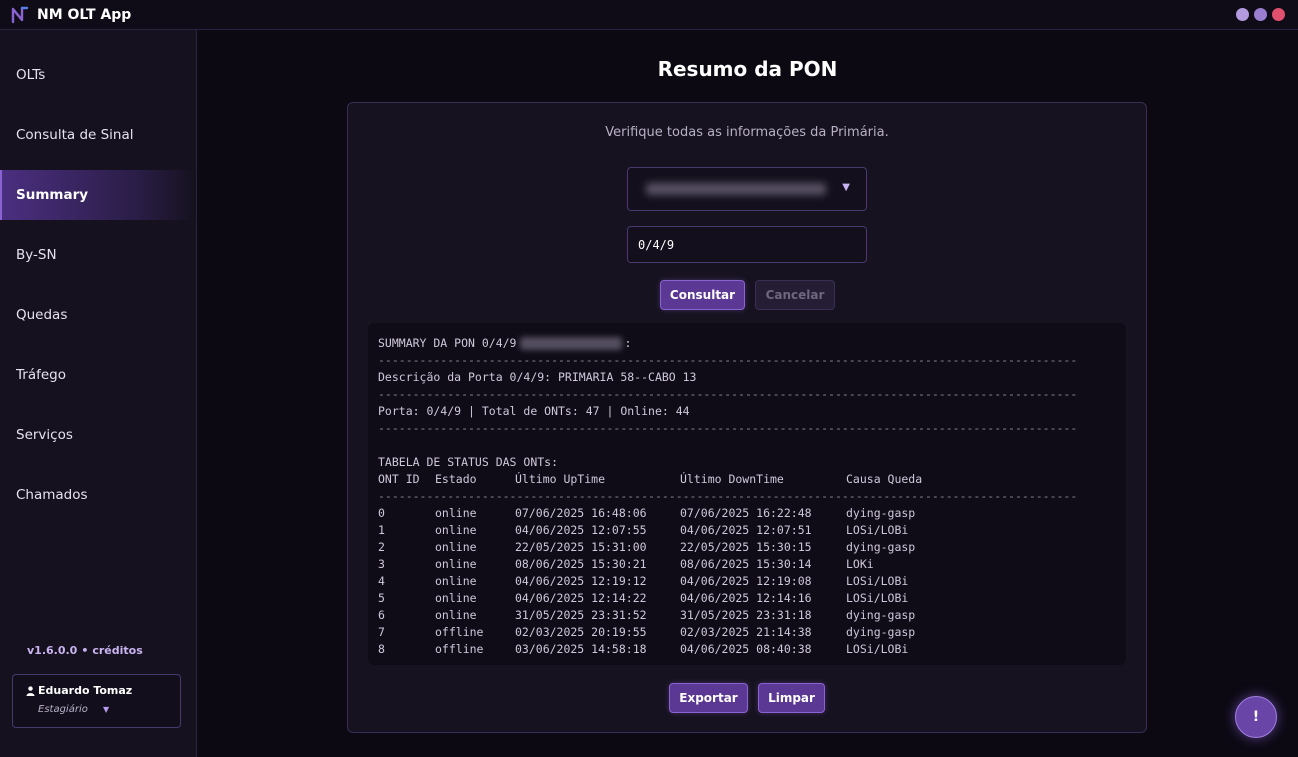  I want to click on export-button: Exportar, so click(708, 698).